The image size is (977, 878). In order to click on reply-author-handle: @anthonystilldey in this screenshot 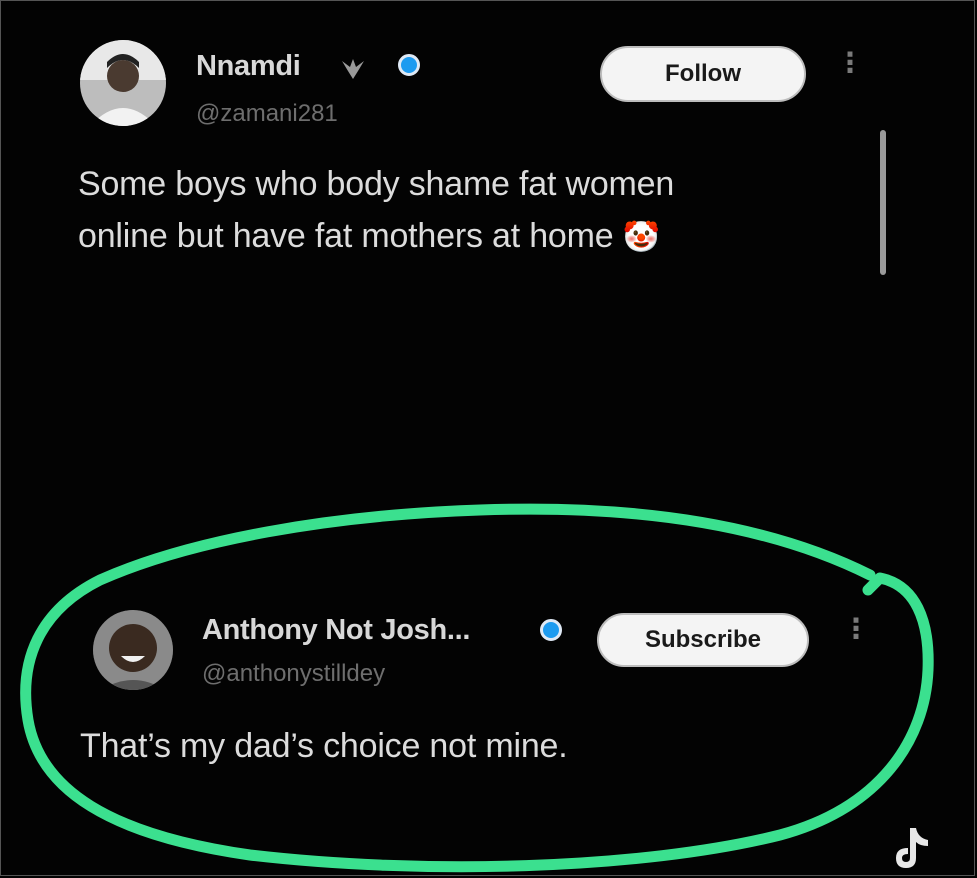, I will do `click(293, 674)`.